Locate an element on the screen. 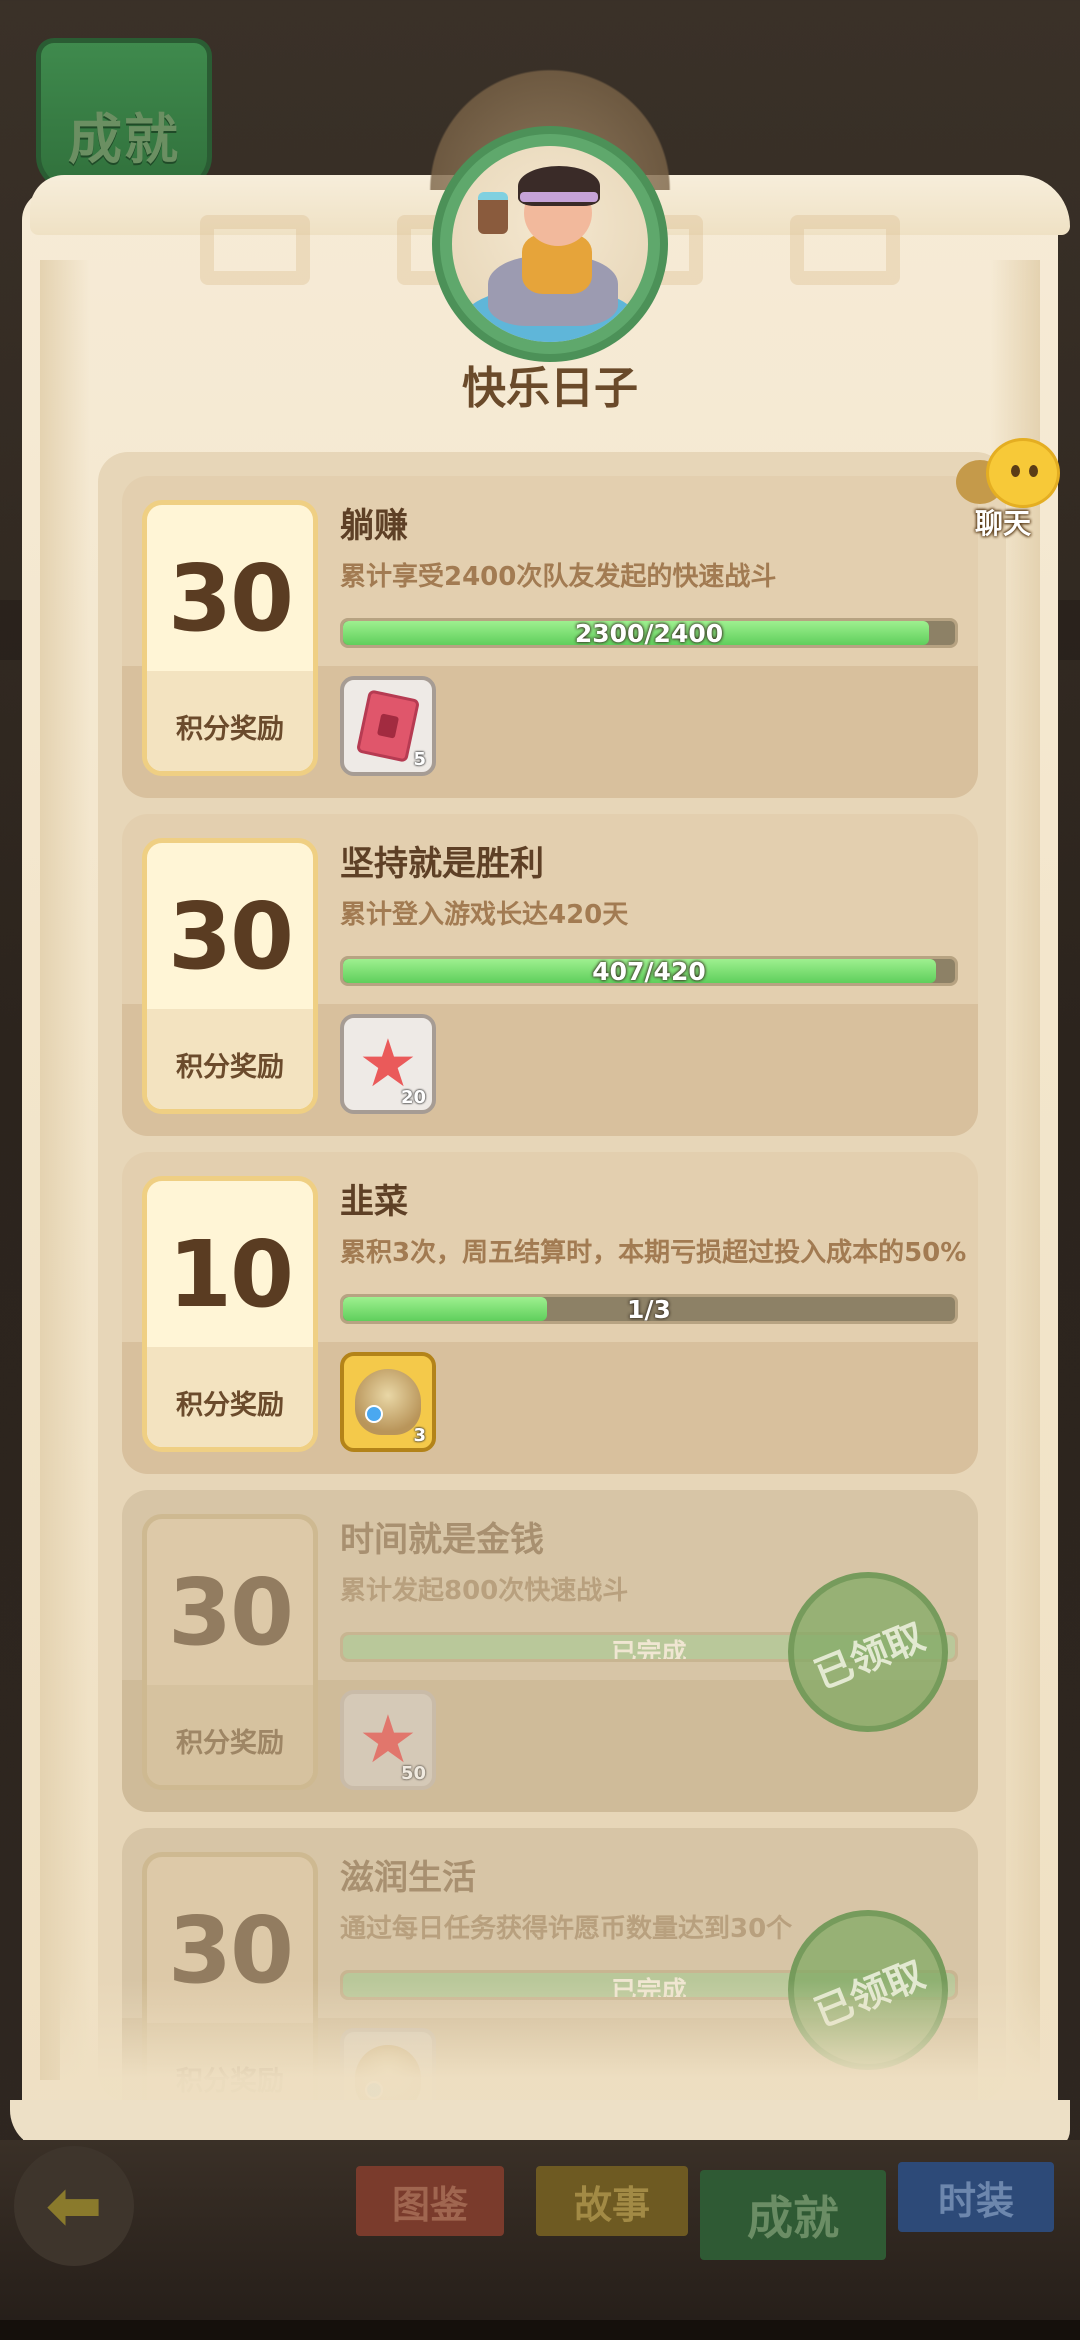  back-arrow-icon: ⬅ is located at coordinates (74, 2206).